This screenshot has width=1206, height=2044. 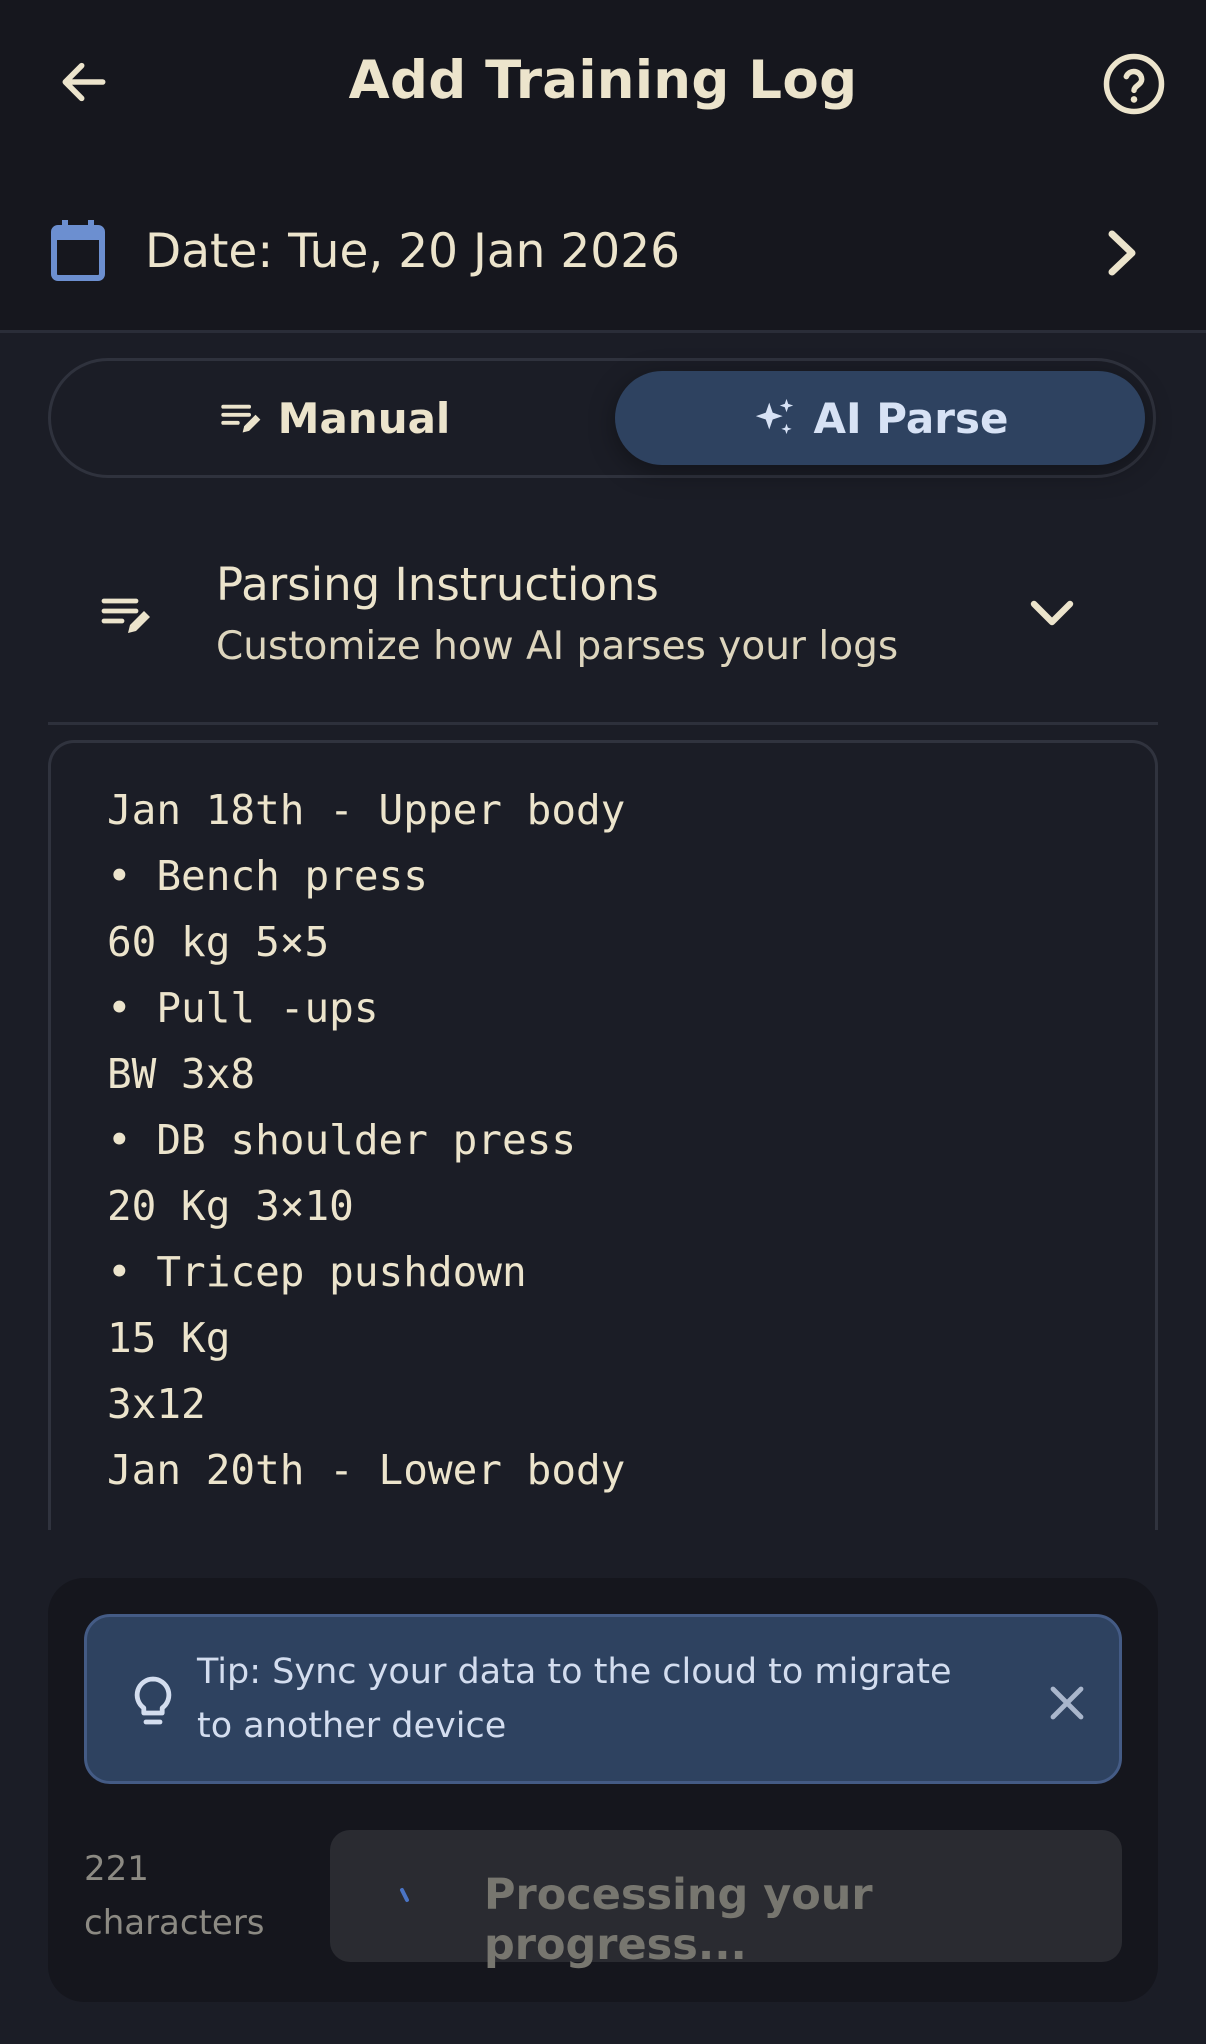 I want to click on tab-ai-parse: AI Parse, so click(x=880, y=418).